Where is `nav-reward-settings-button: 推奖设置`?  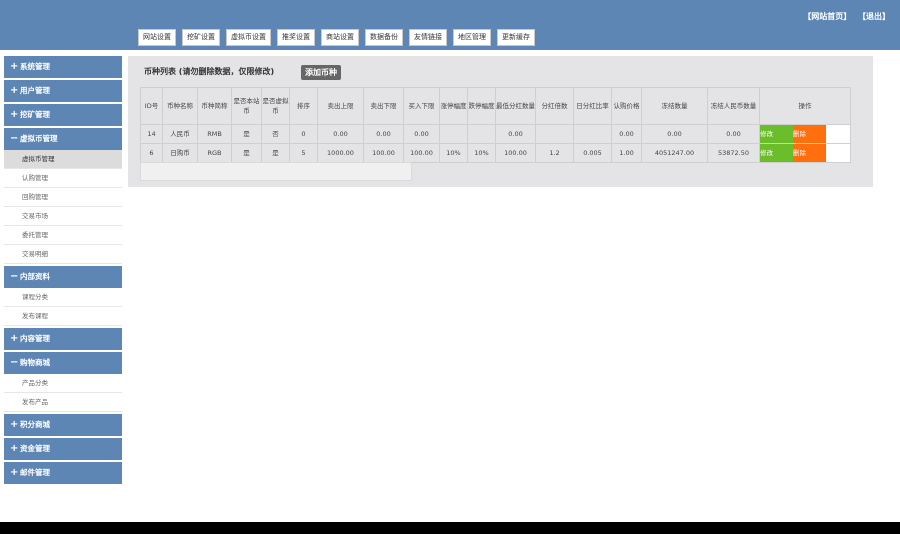 nav-reward-settings-button: 推奖设置 is located at coordinates (296, 37).